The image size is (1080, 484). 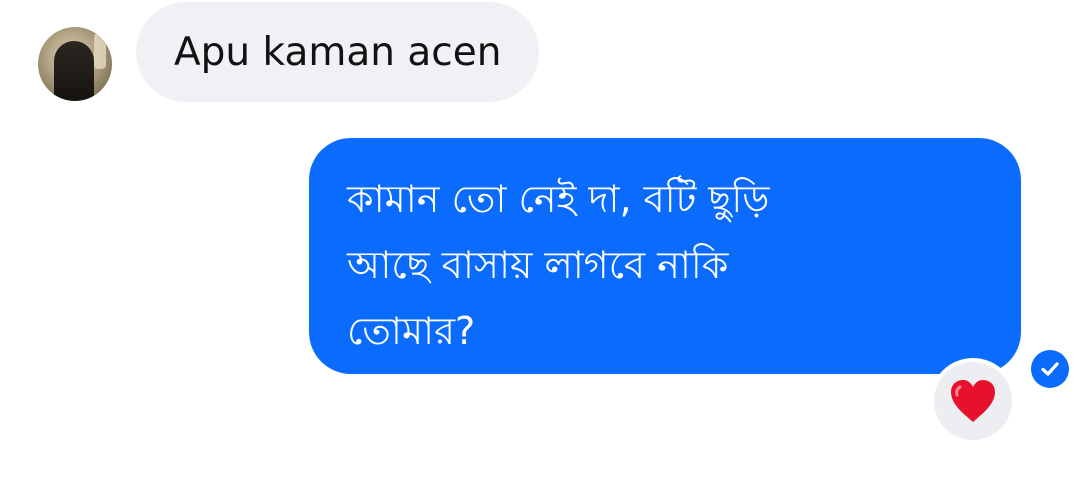 I want to click on contact-avatar, so click(x=75, y=64).